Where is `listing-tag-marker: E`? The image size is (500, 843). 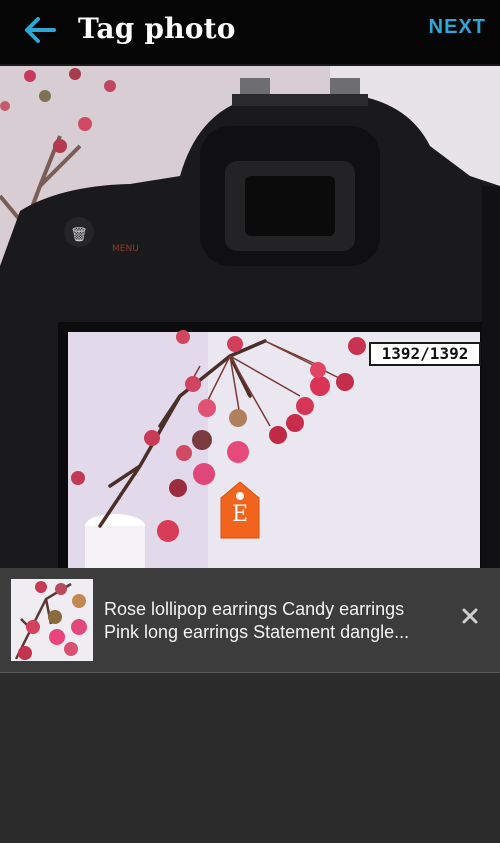 listing-tag-marker: E is located at coordinates (240, 510).